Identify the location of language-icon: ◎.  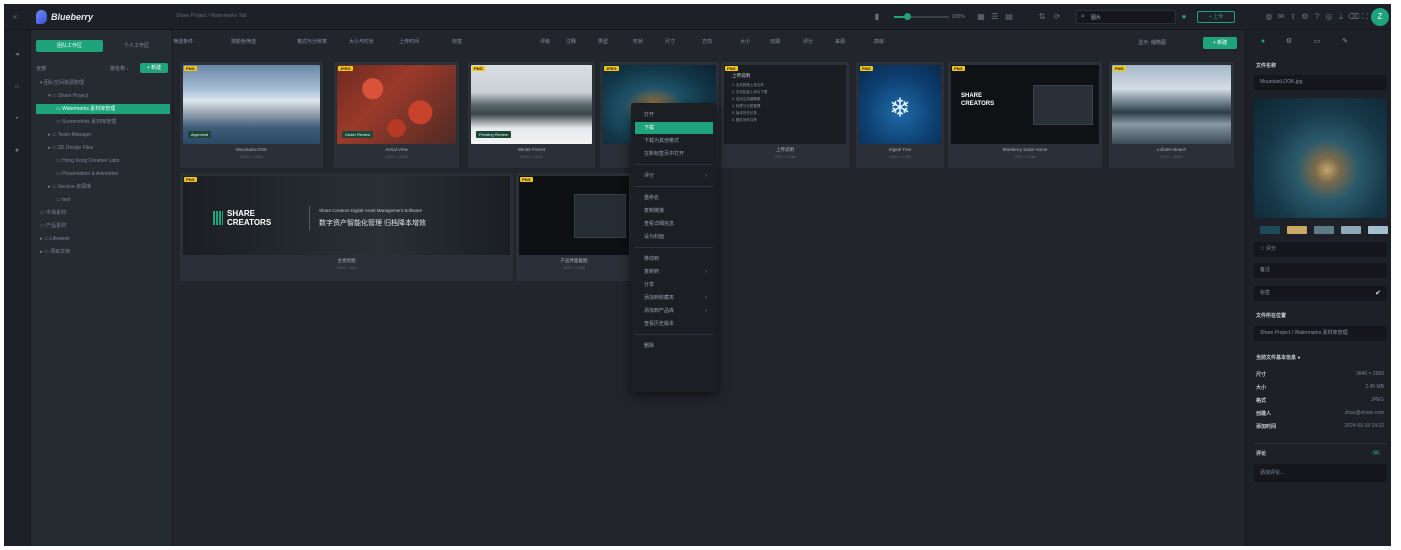
(1329, 17).